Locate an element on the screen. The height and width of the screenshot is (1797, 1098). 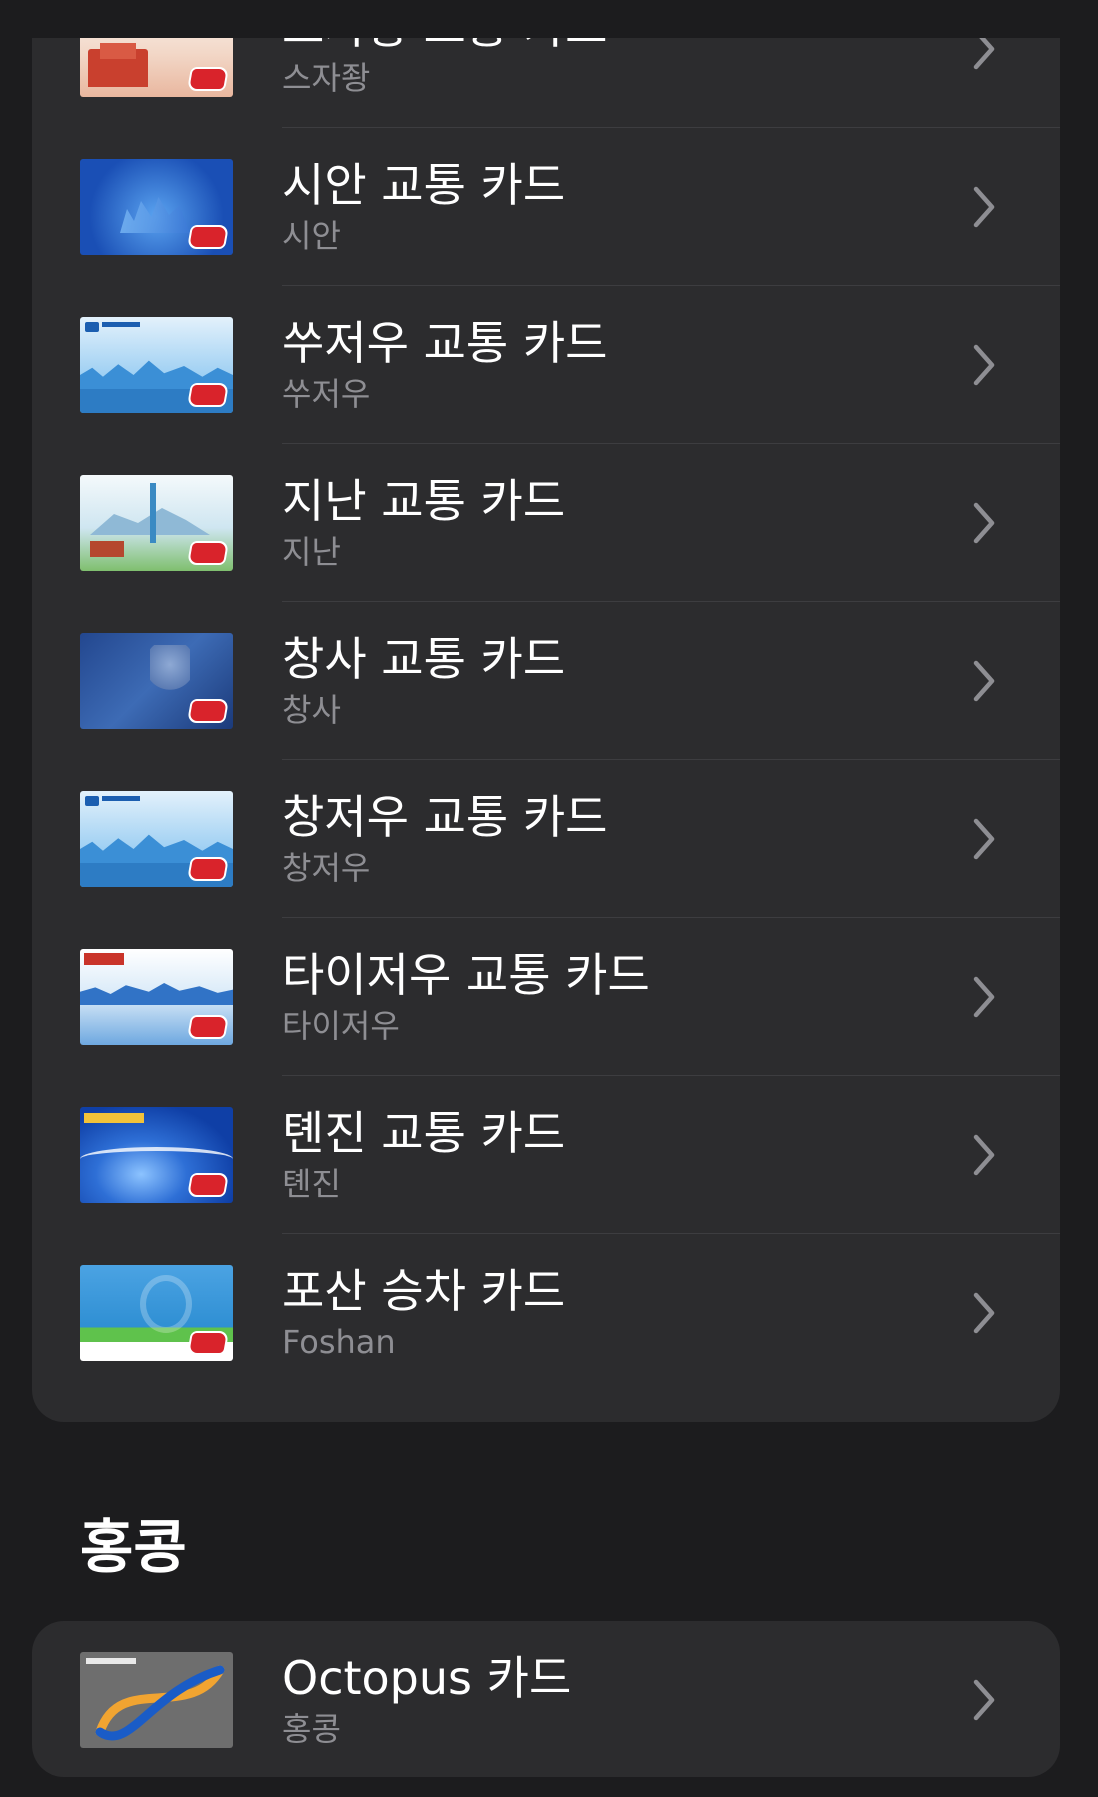
xian-card-art is located at coordinates (156, 207).